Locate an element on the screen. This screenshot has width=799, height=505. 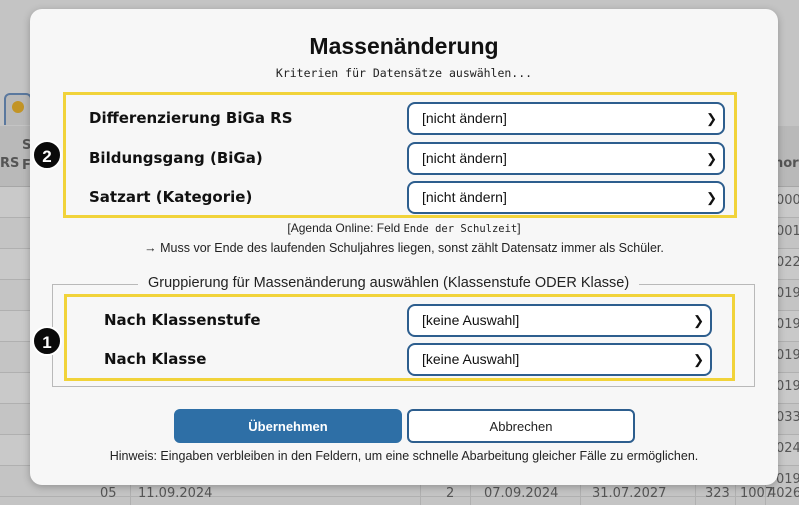
field-label: Nach Klassenstufe is located at coordinates (182, 320).